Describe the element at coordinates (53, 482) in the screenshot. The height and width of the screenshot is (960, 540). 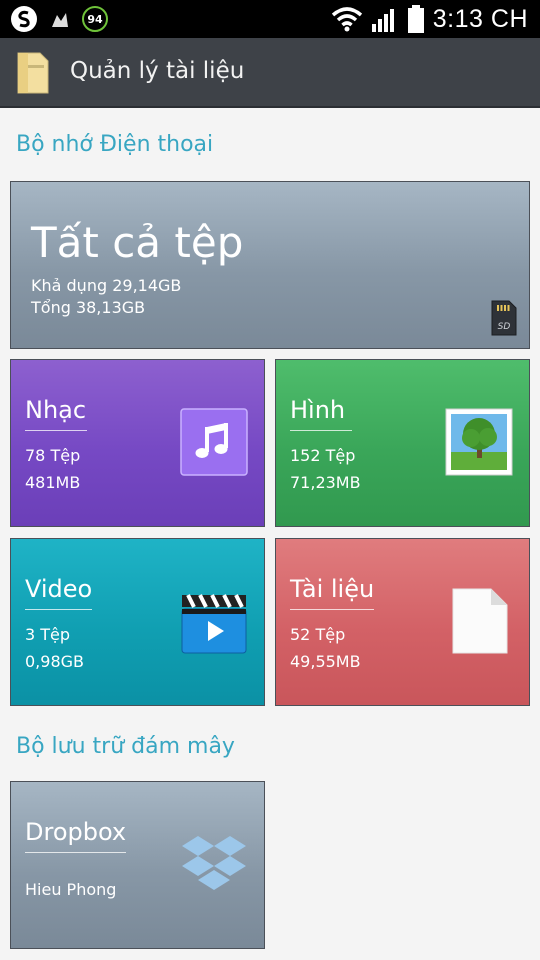
I see `music-size: 481MB` at that location.